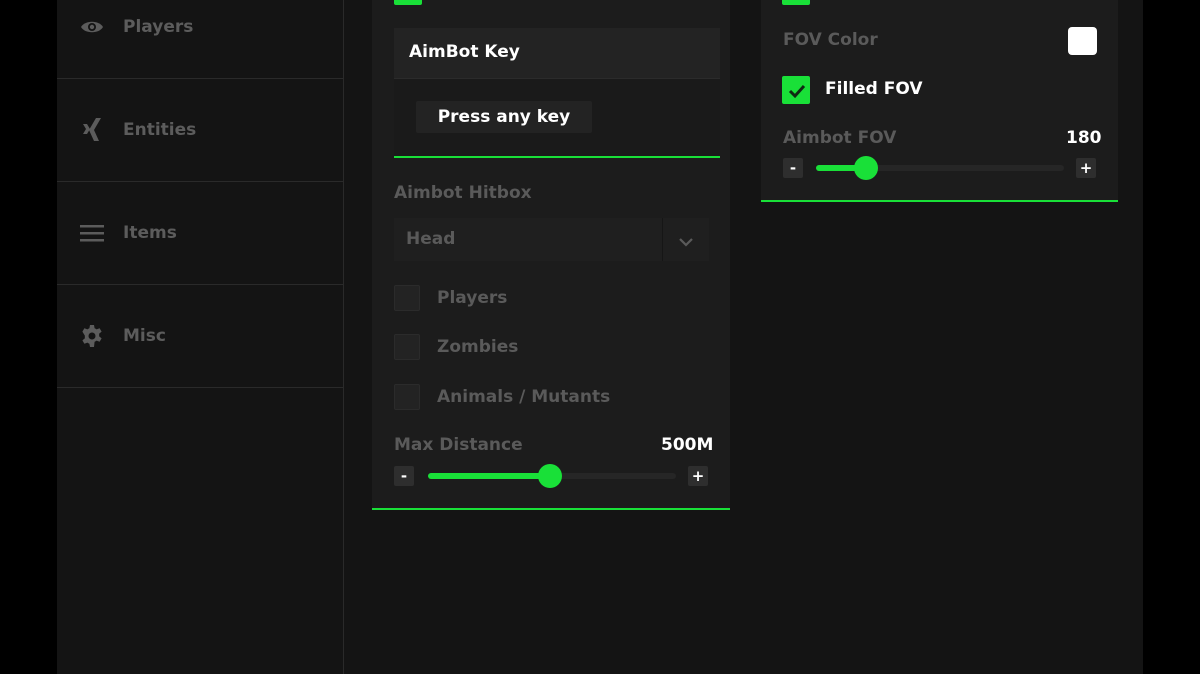 This screenshot has height=674, width=1200. What do you see at coordinates (940, 168) in the screenshot?
I see `aimbot-fov-slider` at bounding box center [940, 168].